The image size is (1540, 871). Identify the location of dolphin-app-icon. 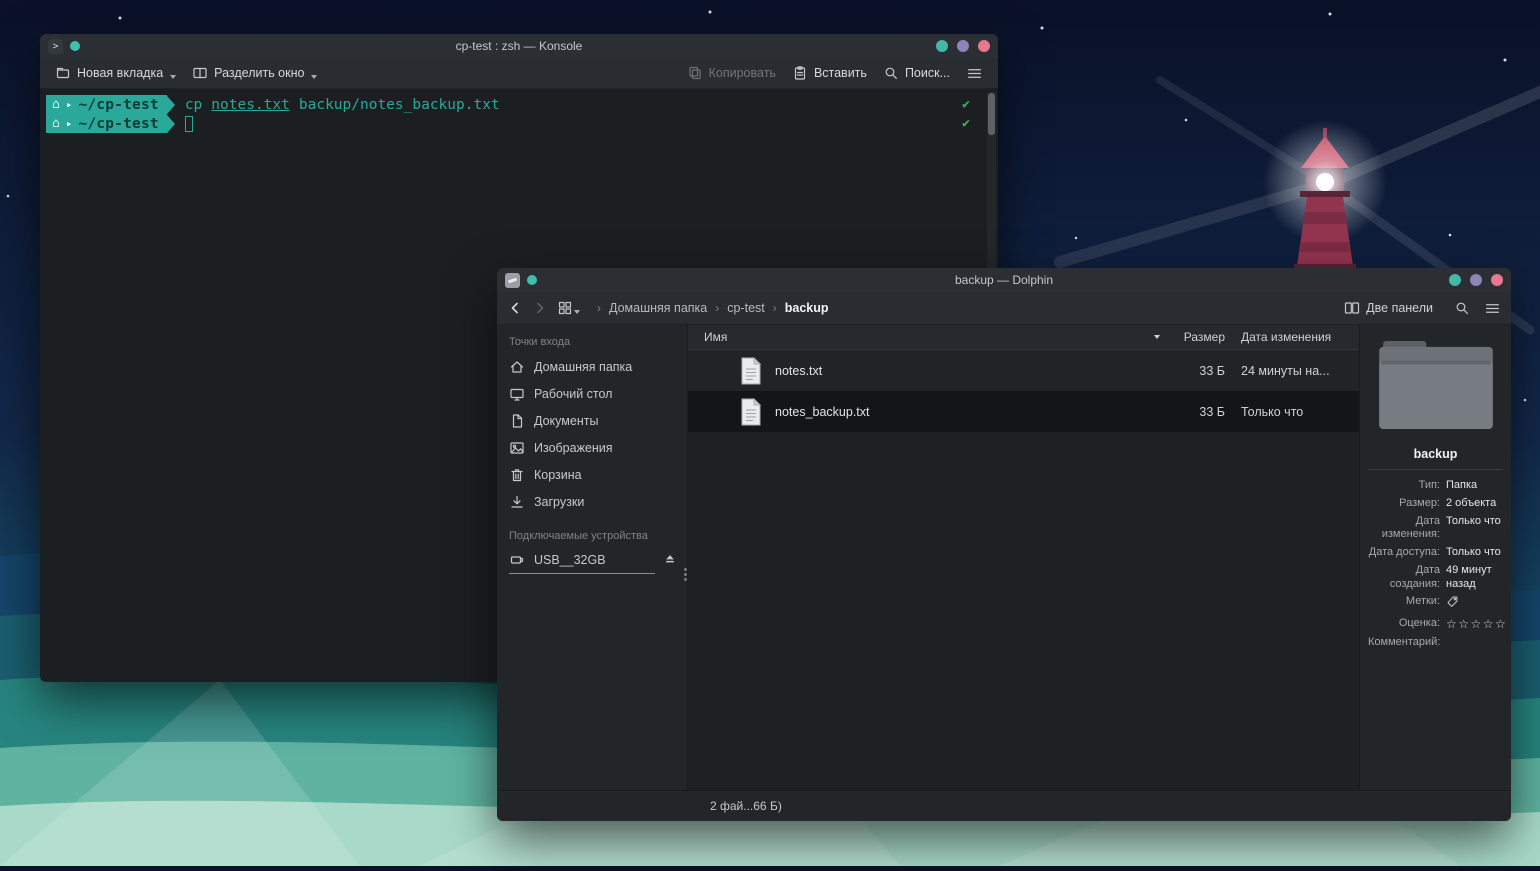
(512, 280).